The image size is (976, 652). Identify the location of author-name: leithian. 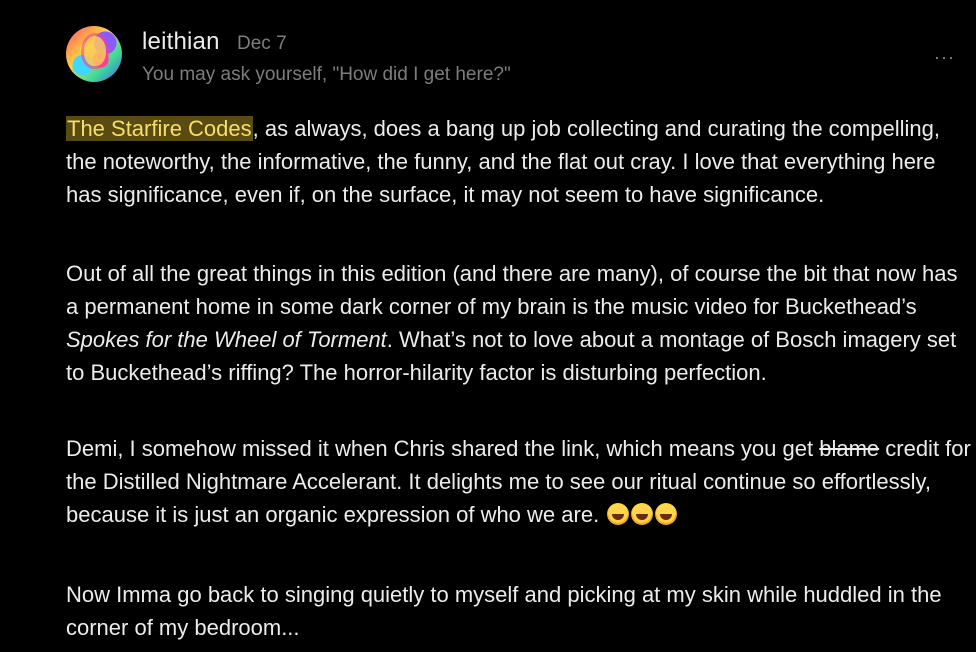
(181, 42).